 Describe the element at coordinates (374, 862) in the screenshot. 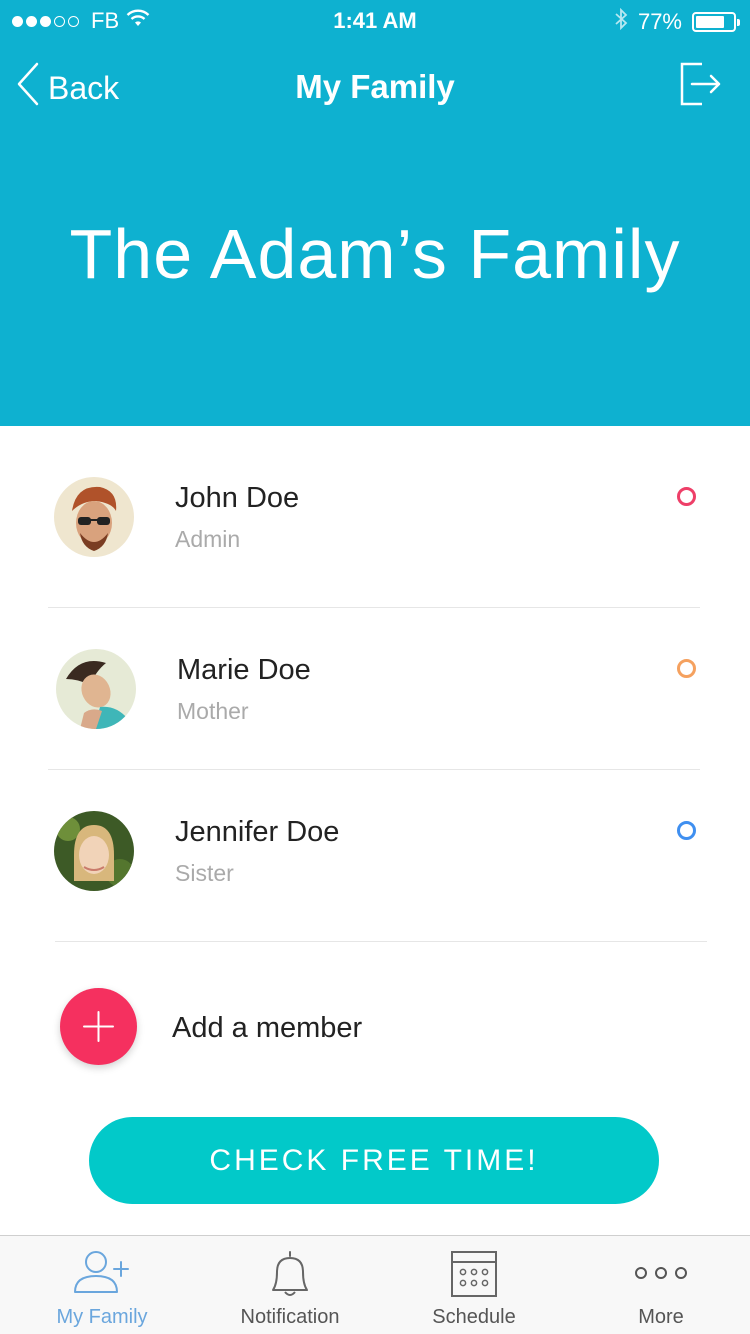

I see `member-row: Jennifer Doe Sister` at that location.